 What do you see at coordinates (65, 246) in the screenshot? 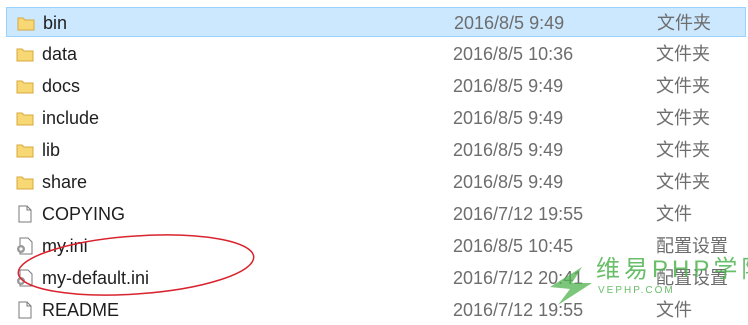
I see `file-name: my.ini` at bounding box center [65, 246].